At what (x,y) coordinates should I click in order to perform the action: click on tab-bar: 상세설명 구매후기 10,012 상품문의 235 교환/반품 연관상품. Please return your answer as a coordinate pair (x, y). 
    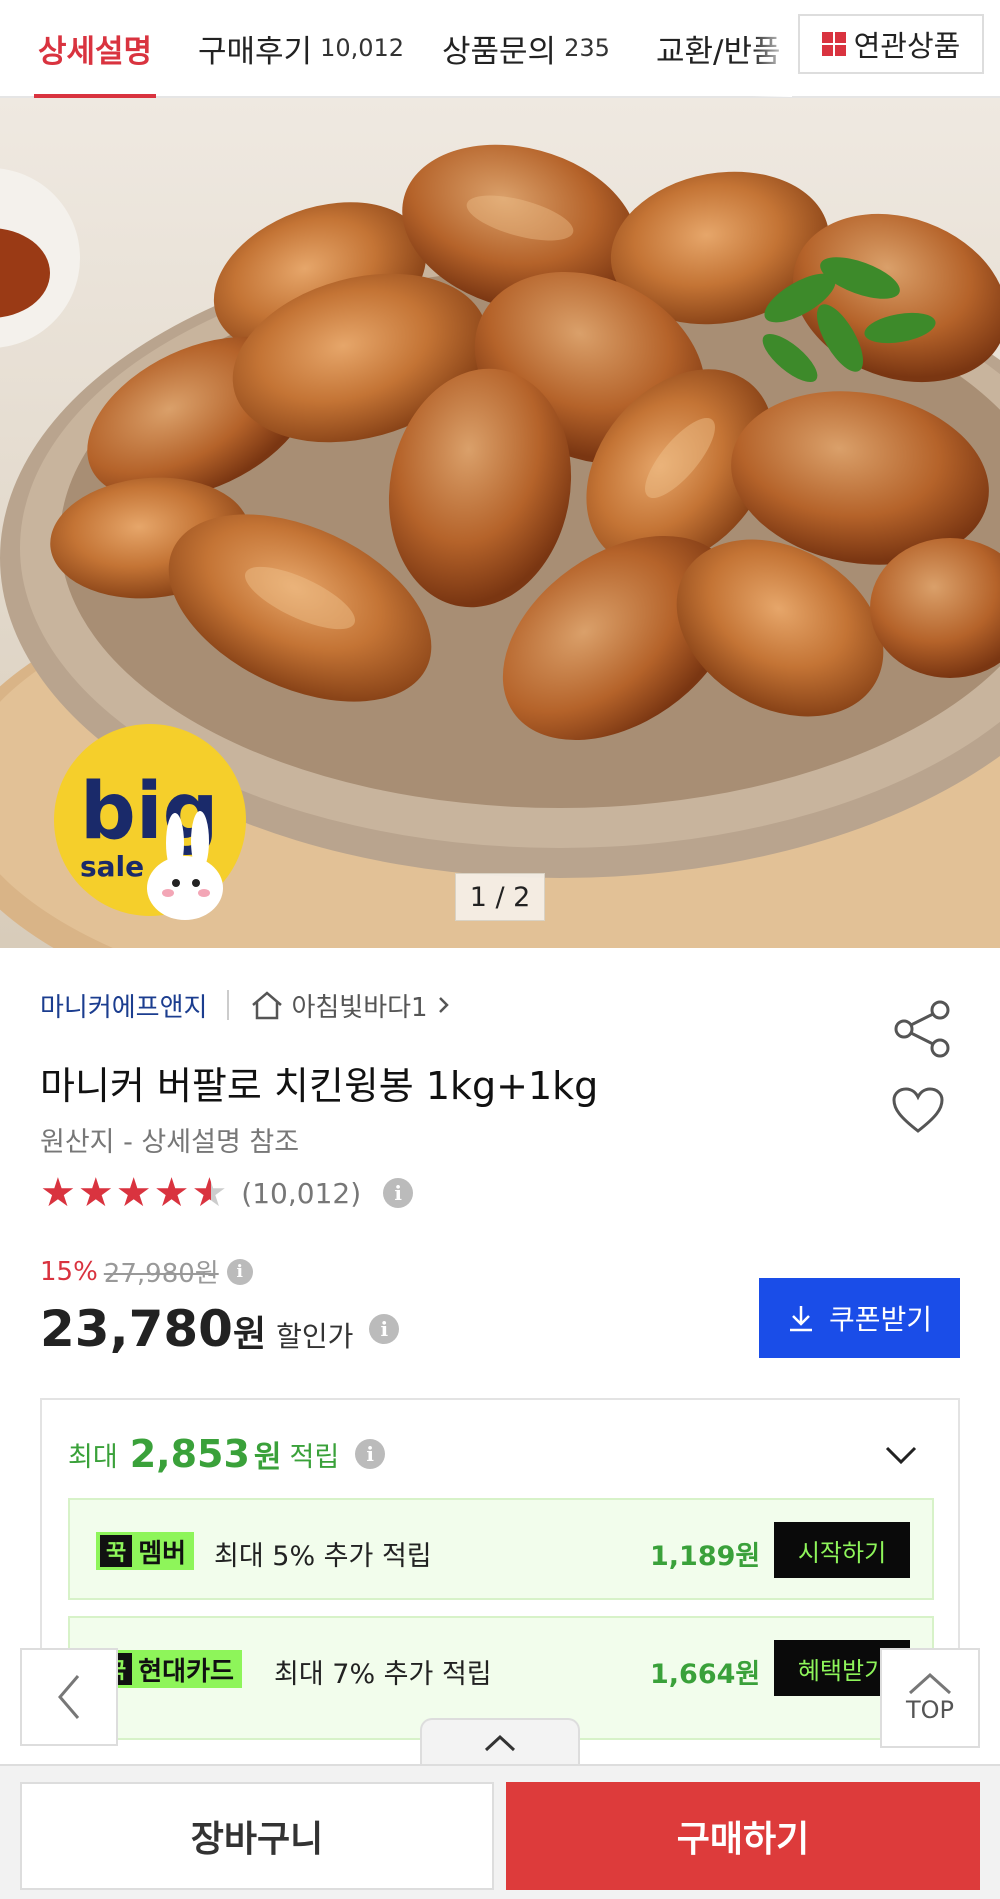
    Looking at the image, I should click on (500, 49).